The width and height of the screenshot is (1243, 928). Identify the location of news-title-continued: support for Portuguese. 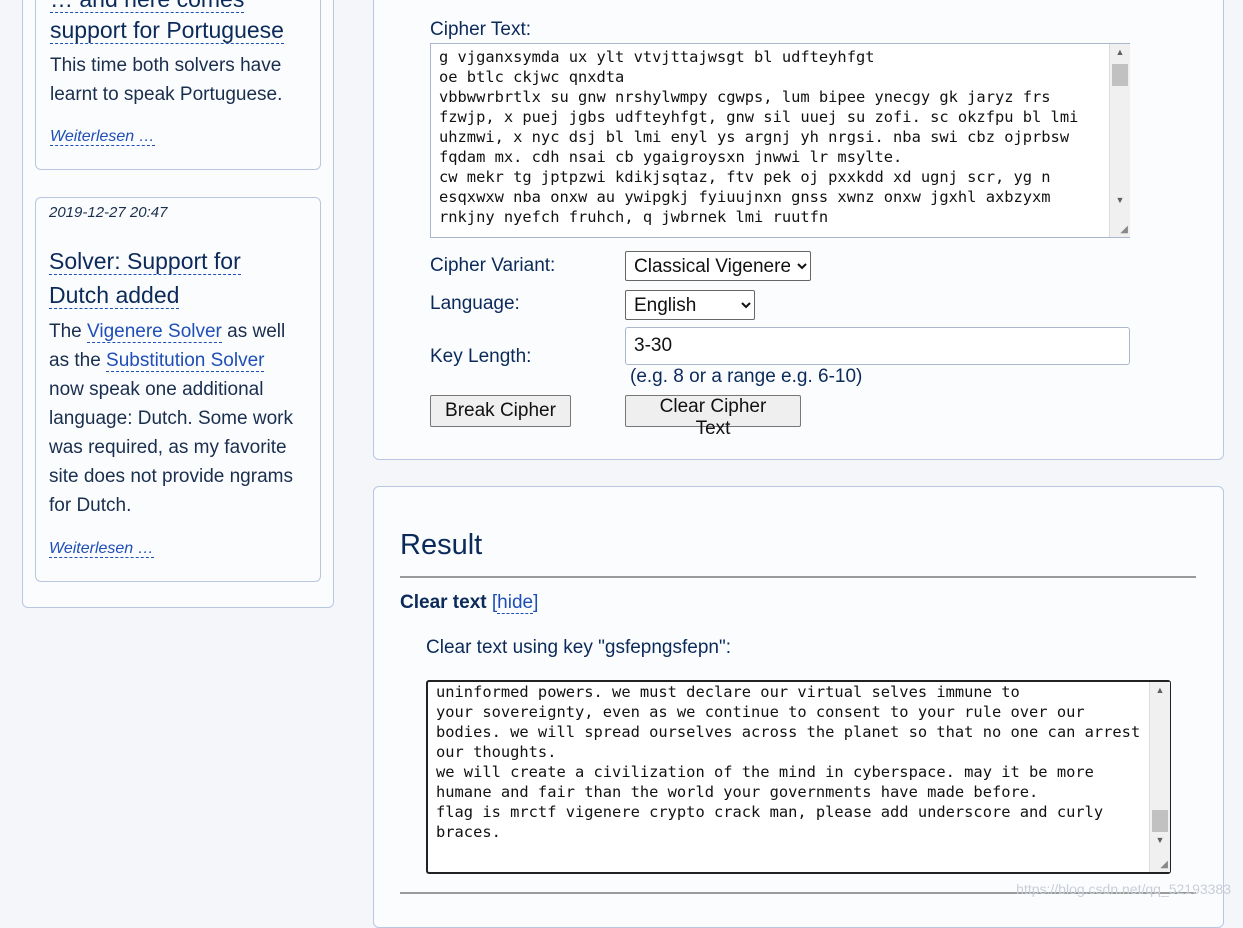
(167, 30).